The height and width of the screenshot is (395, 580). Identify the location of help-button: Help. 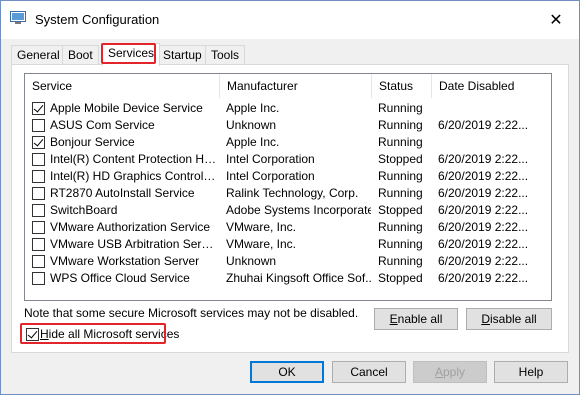
(531, 372).